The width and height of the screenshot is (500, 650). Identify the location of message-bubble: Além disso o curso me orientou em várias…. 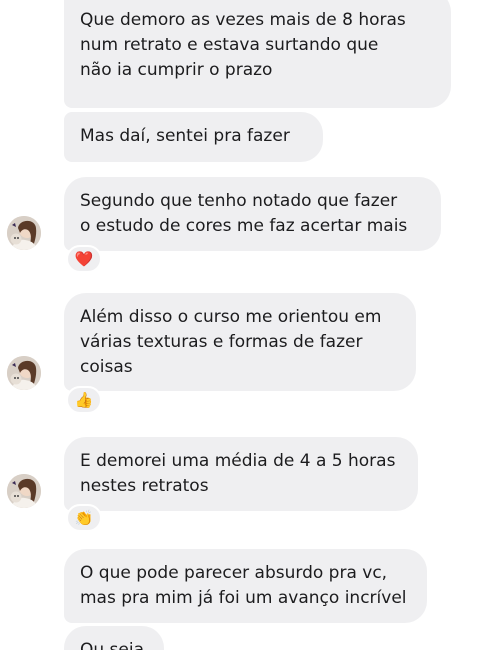
(240, 342).